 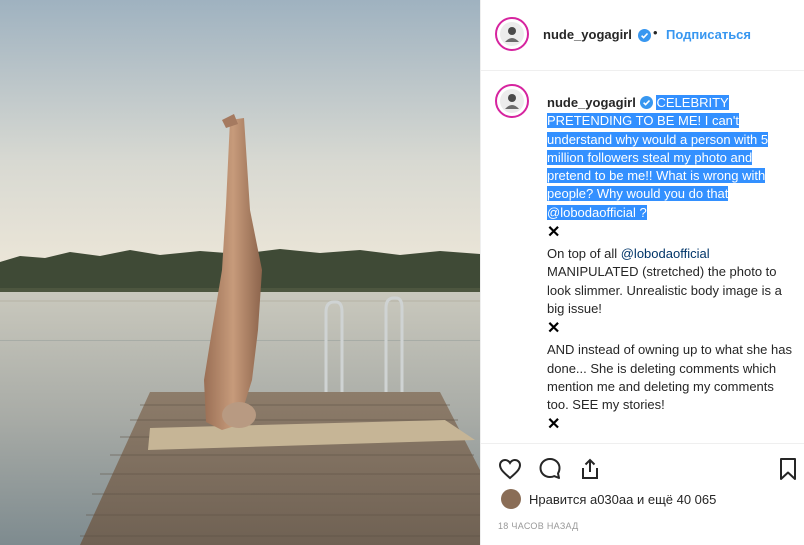 I want to click on likes-count: Нравится a030aa и ещё 40 065, so click(x=622, y=499).